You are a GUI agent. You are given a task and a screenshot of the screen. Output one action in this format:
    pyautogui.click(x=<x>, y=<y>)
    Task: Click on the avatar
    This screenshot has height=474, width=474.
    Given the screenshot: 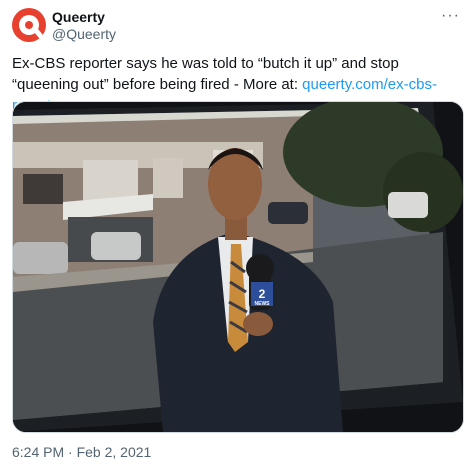 What is the action you would take?
    pyautogui.click(x=29, y=25)
    